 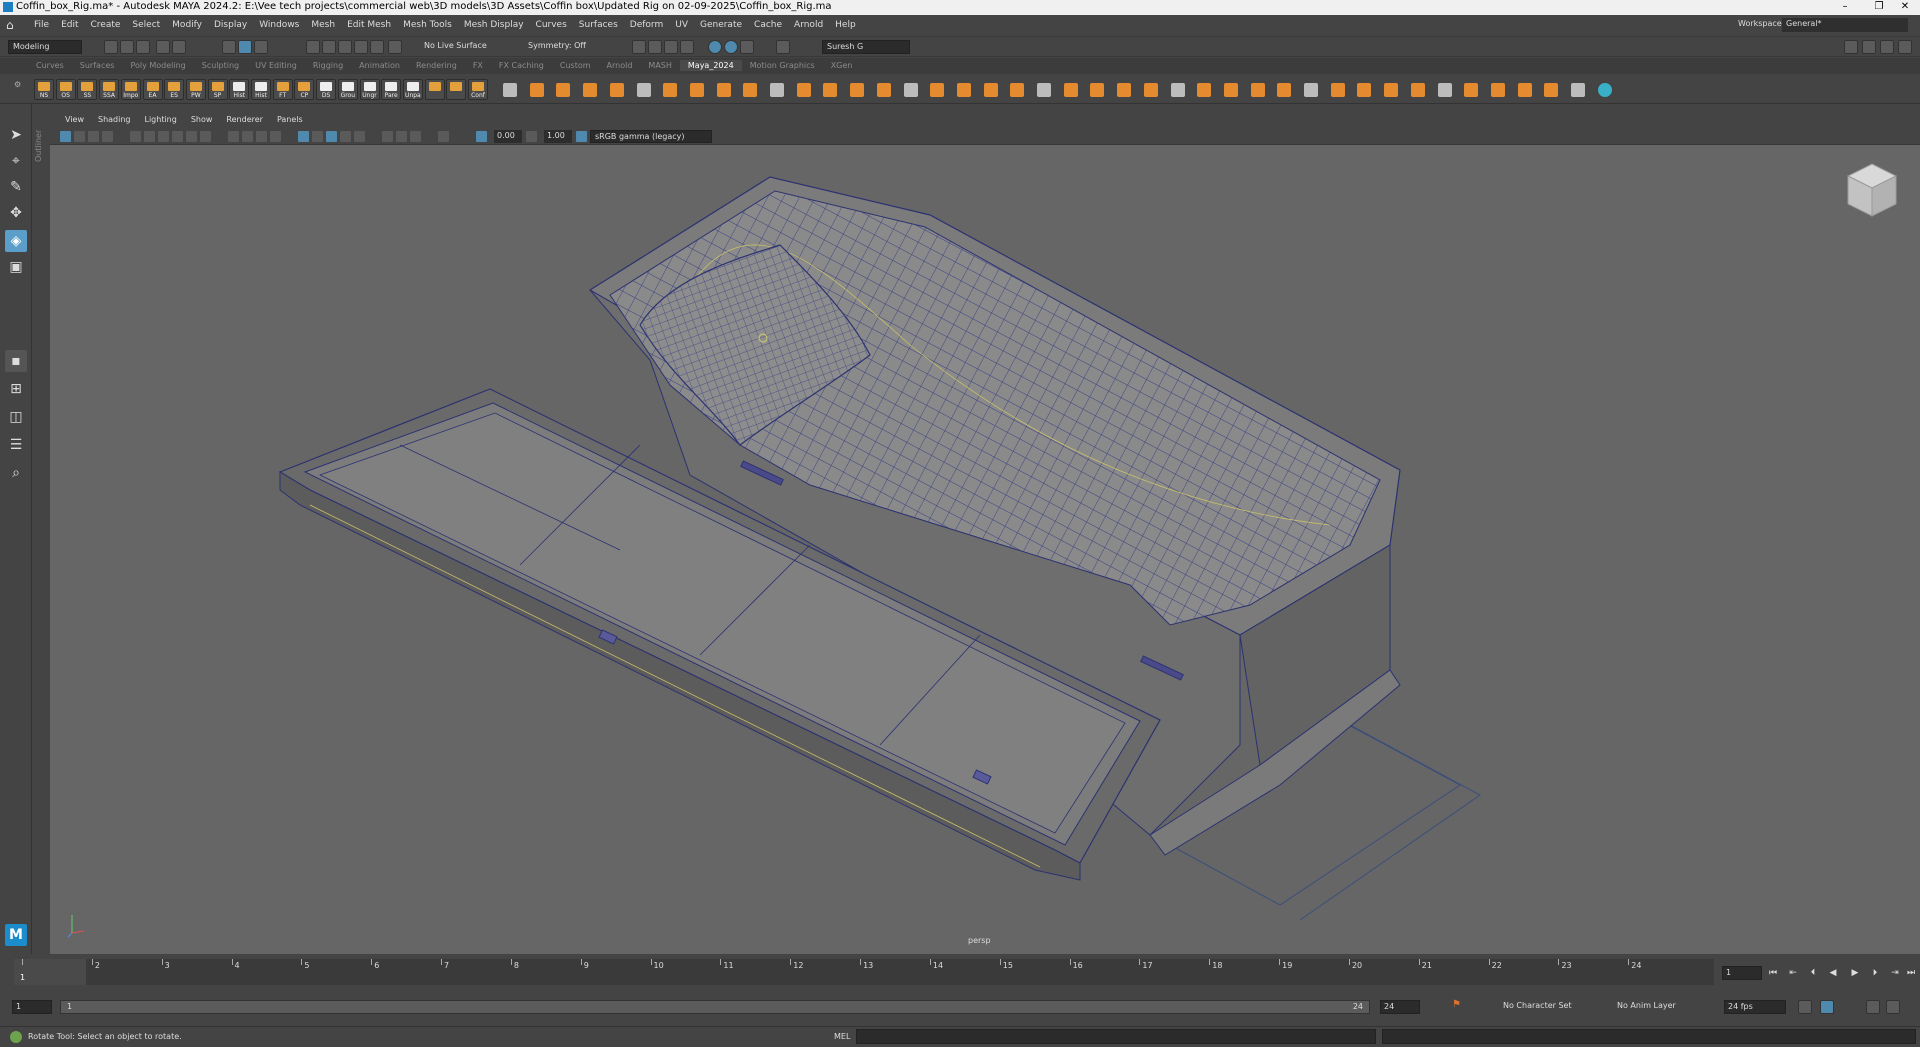 What do you see at coordinates (1773, 973) in the screenshot?
I see `go-to-start-icon: ⏮` at bounding box center [1773, 973].